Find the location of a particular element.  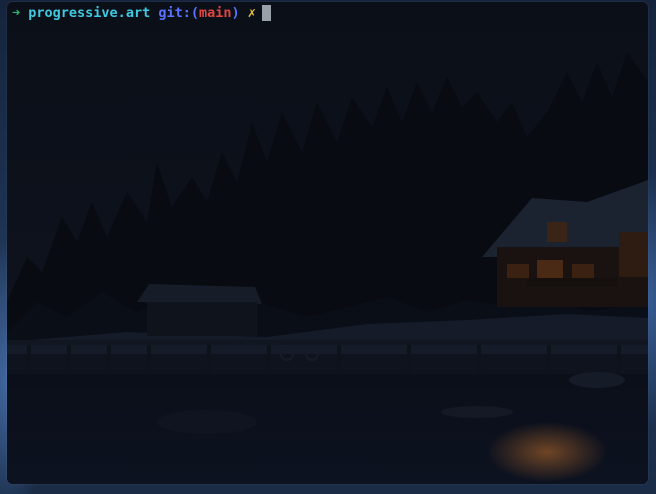

shell-prompt: ➜ progressive.art git:(main) ✗ is located at coordinates (141, 13).